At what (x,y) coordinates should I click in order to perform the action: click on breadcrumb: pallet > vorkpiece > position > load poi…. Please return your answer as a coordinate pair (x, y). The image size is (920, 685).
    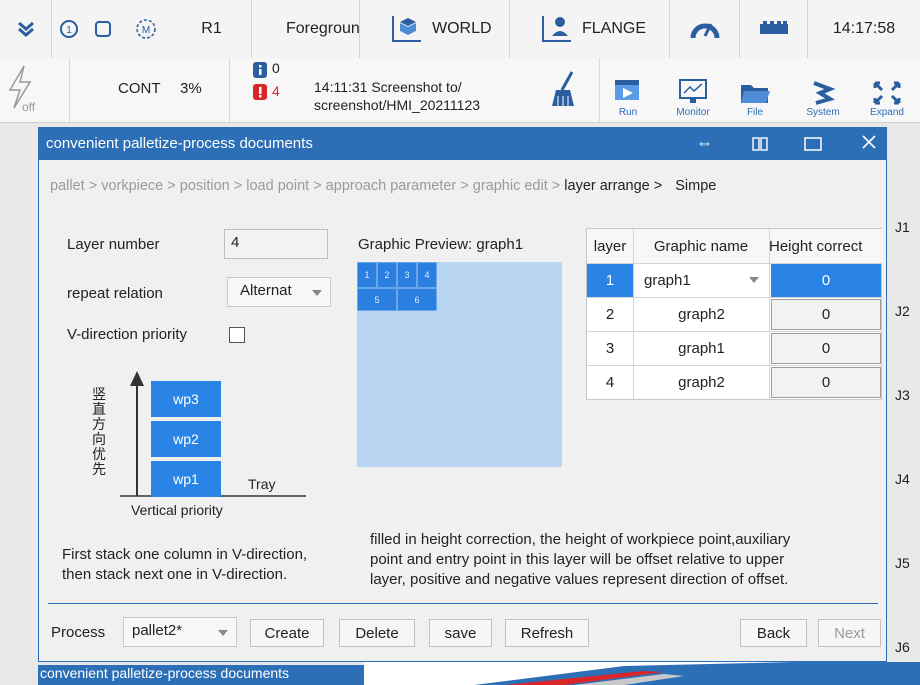
    Looking at the image, I should click on (465, 186).